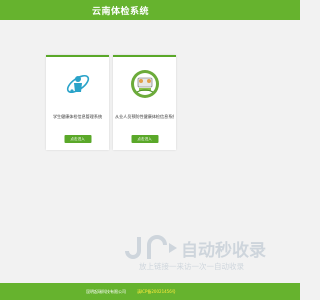 This screenshot has width=320, height=300. I want to click on watermark-small-text: 放上链接一来访一次一自动收录, so click(191, 266).